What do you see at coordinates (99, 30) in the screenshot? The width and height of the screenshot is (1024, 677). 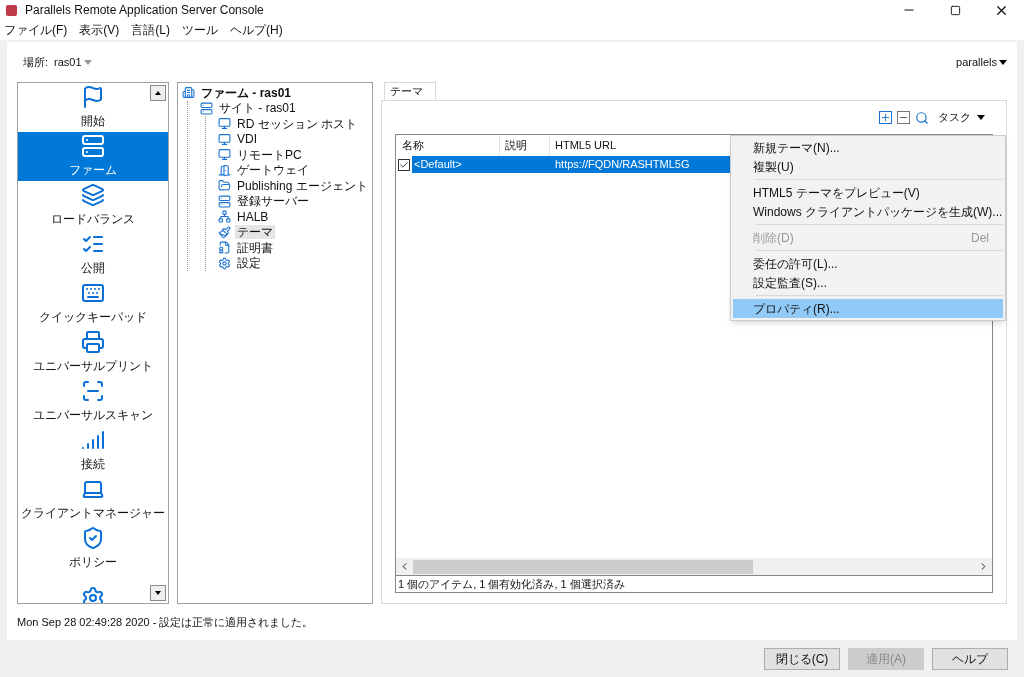 I see `menu-item: 表示(V)` at bounding box center [99, 30].